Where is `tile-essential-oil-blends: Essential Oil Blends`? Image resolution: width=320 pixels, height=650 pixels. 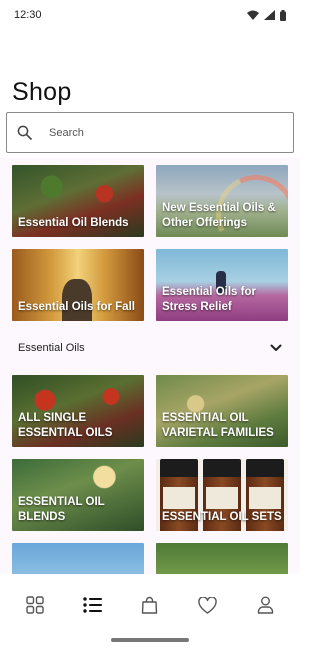
tile-essential-oil-blends: Essential Oil Blends is located at coordinates (78, 201).